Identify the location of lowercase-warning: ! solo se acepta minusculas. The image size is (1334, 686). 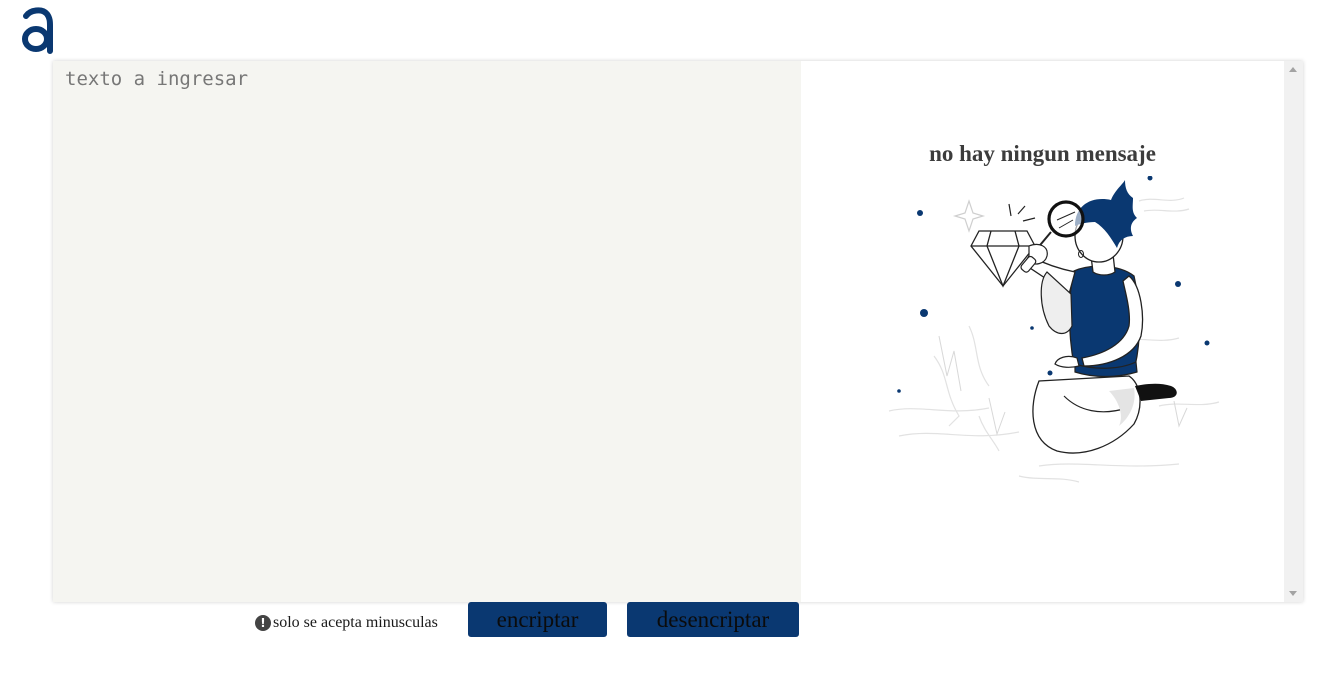
(346, 623).